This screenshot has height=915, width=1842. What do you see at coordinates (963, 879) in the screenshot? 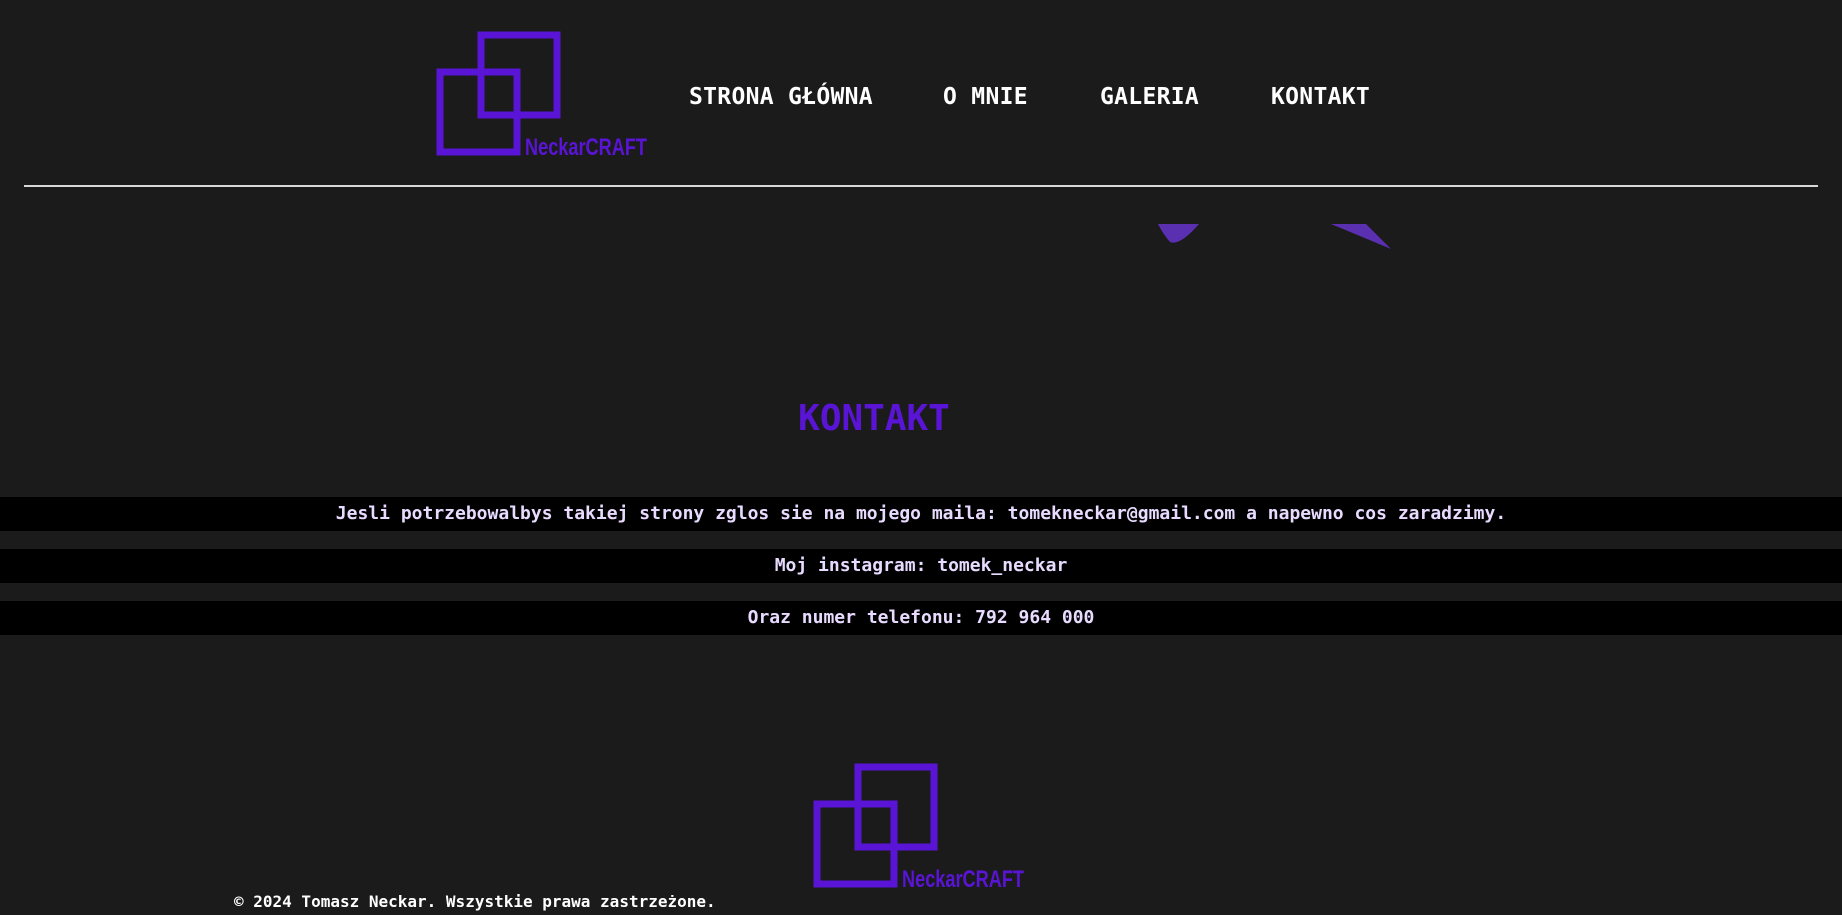
I see `footer-logo-text: NeckarCRAFT` at bounding box center [963, 879].